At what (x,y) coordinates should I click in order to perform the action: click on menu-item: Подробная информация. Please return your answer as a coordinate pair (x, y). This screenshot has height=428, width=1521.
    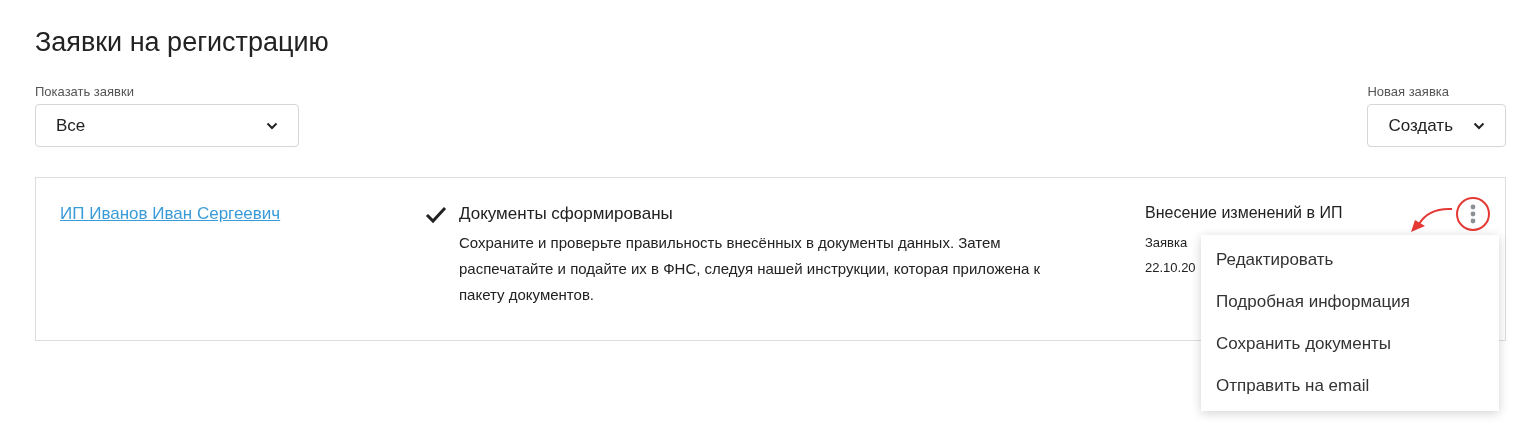
    Looking at the image, I should click on (1350, 302).